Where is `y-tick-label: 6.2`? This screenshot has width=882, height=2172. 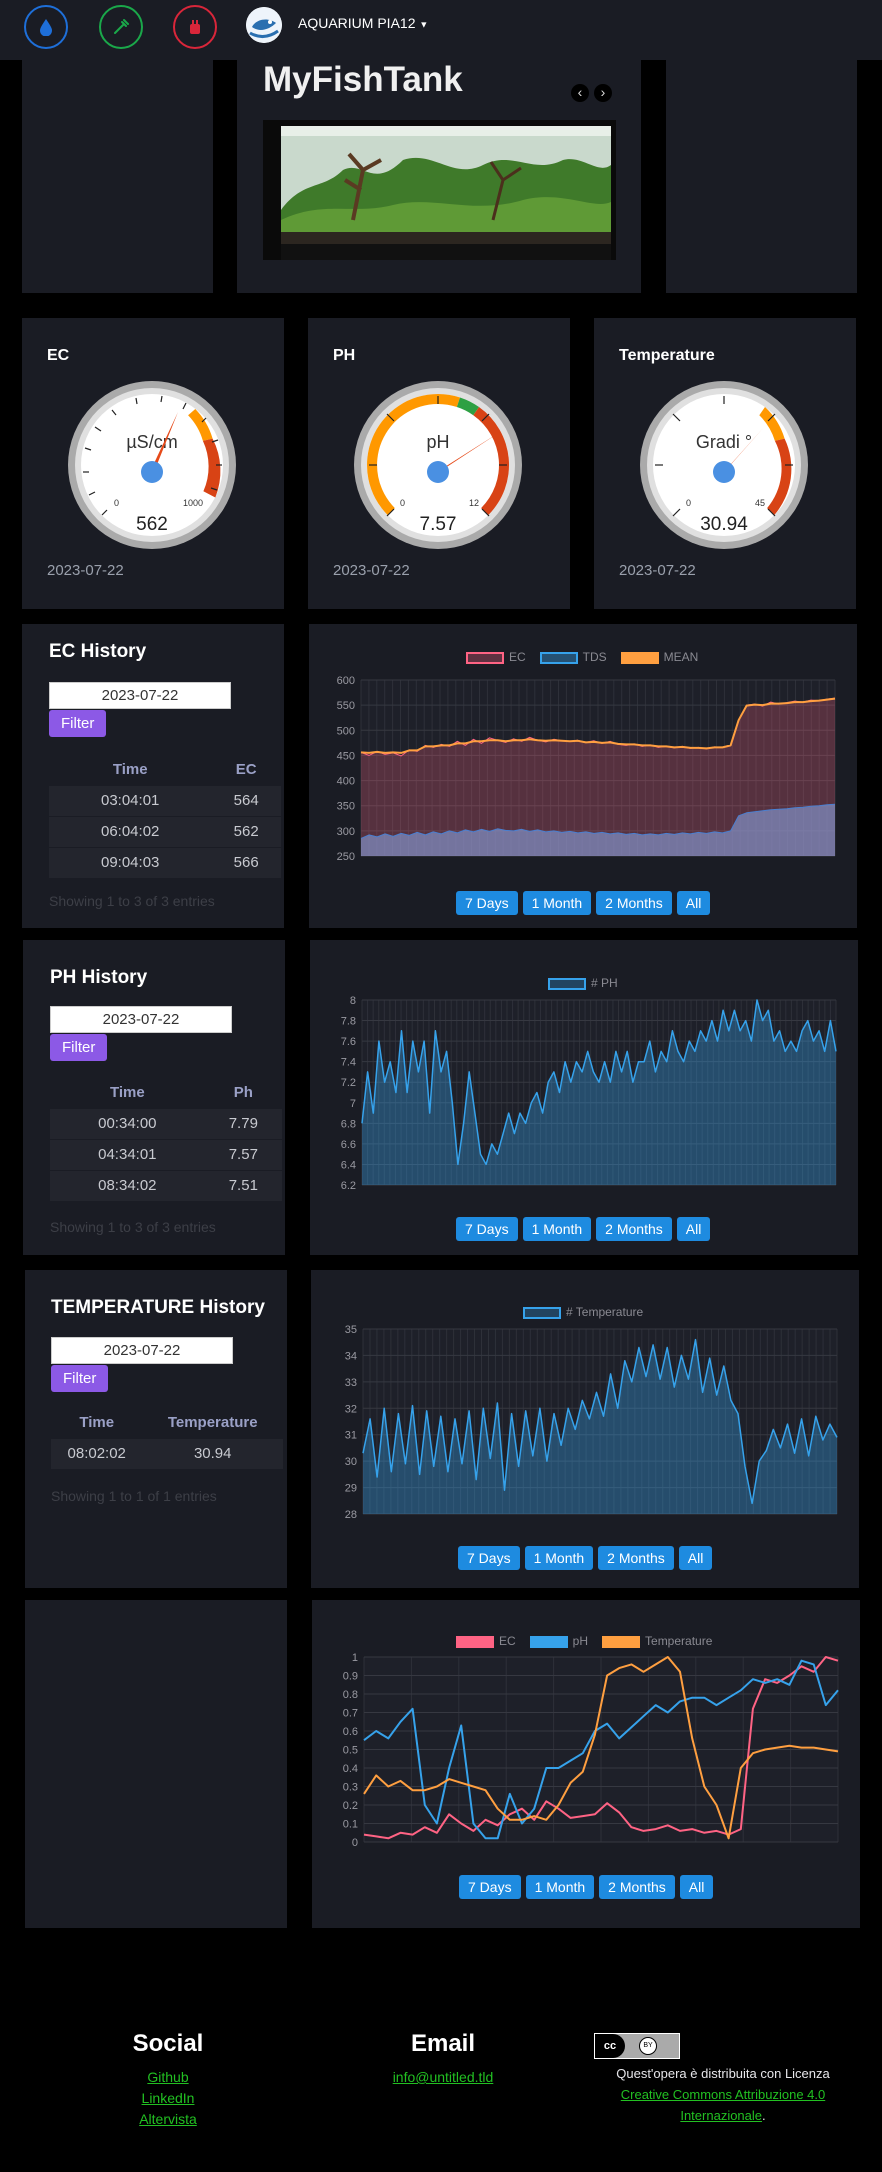
y-tick-label: 6.2 is located at coordinates (348, 1186).